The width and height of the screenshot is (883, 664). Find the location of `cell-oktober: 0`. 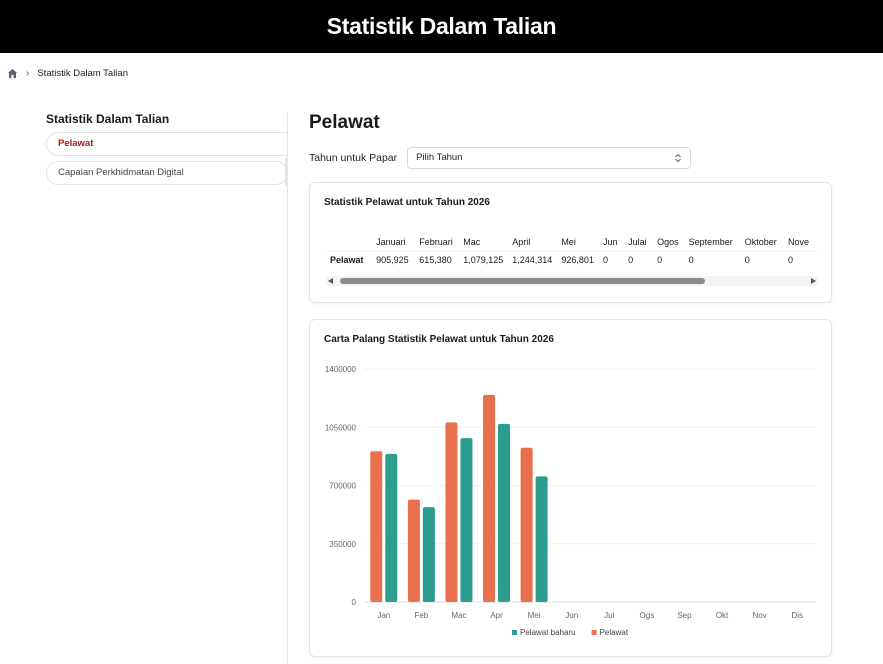

cell-oktober: 0 is located at coordinates (766, 259).